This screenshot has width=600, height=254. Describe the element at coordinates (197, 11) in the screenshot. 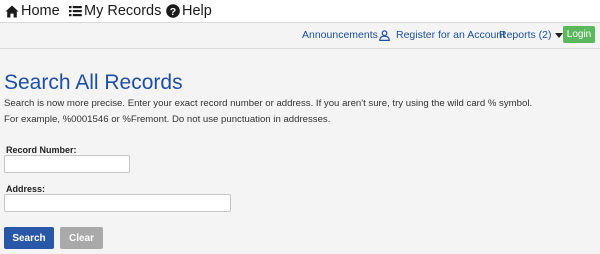

I see `nav-help-label: Help` at that location.